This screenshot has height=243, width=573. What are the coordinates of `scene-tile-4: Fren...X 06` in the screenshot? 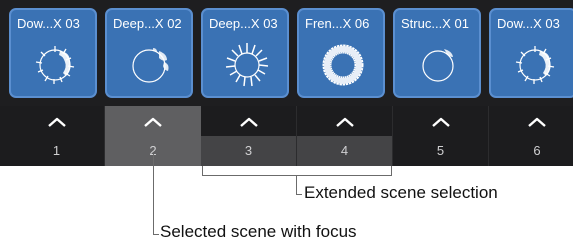 It's located at (341, 53).